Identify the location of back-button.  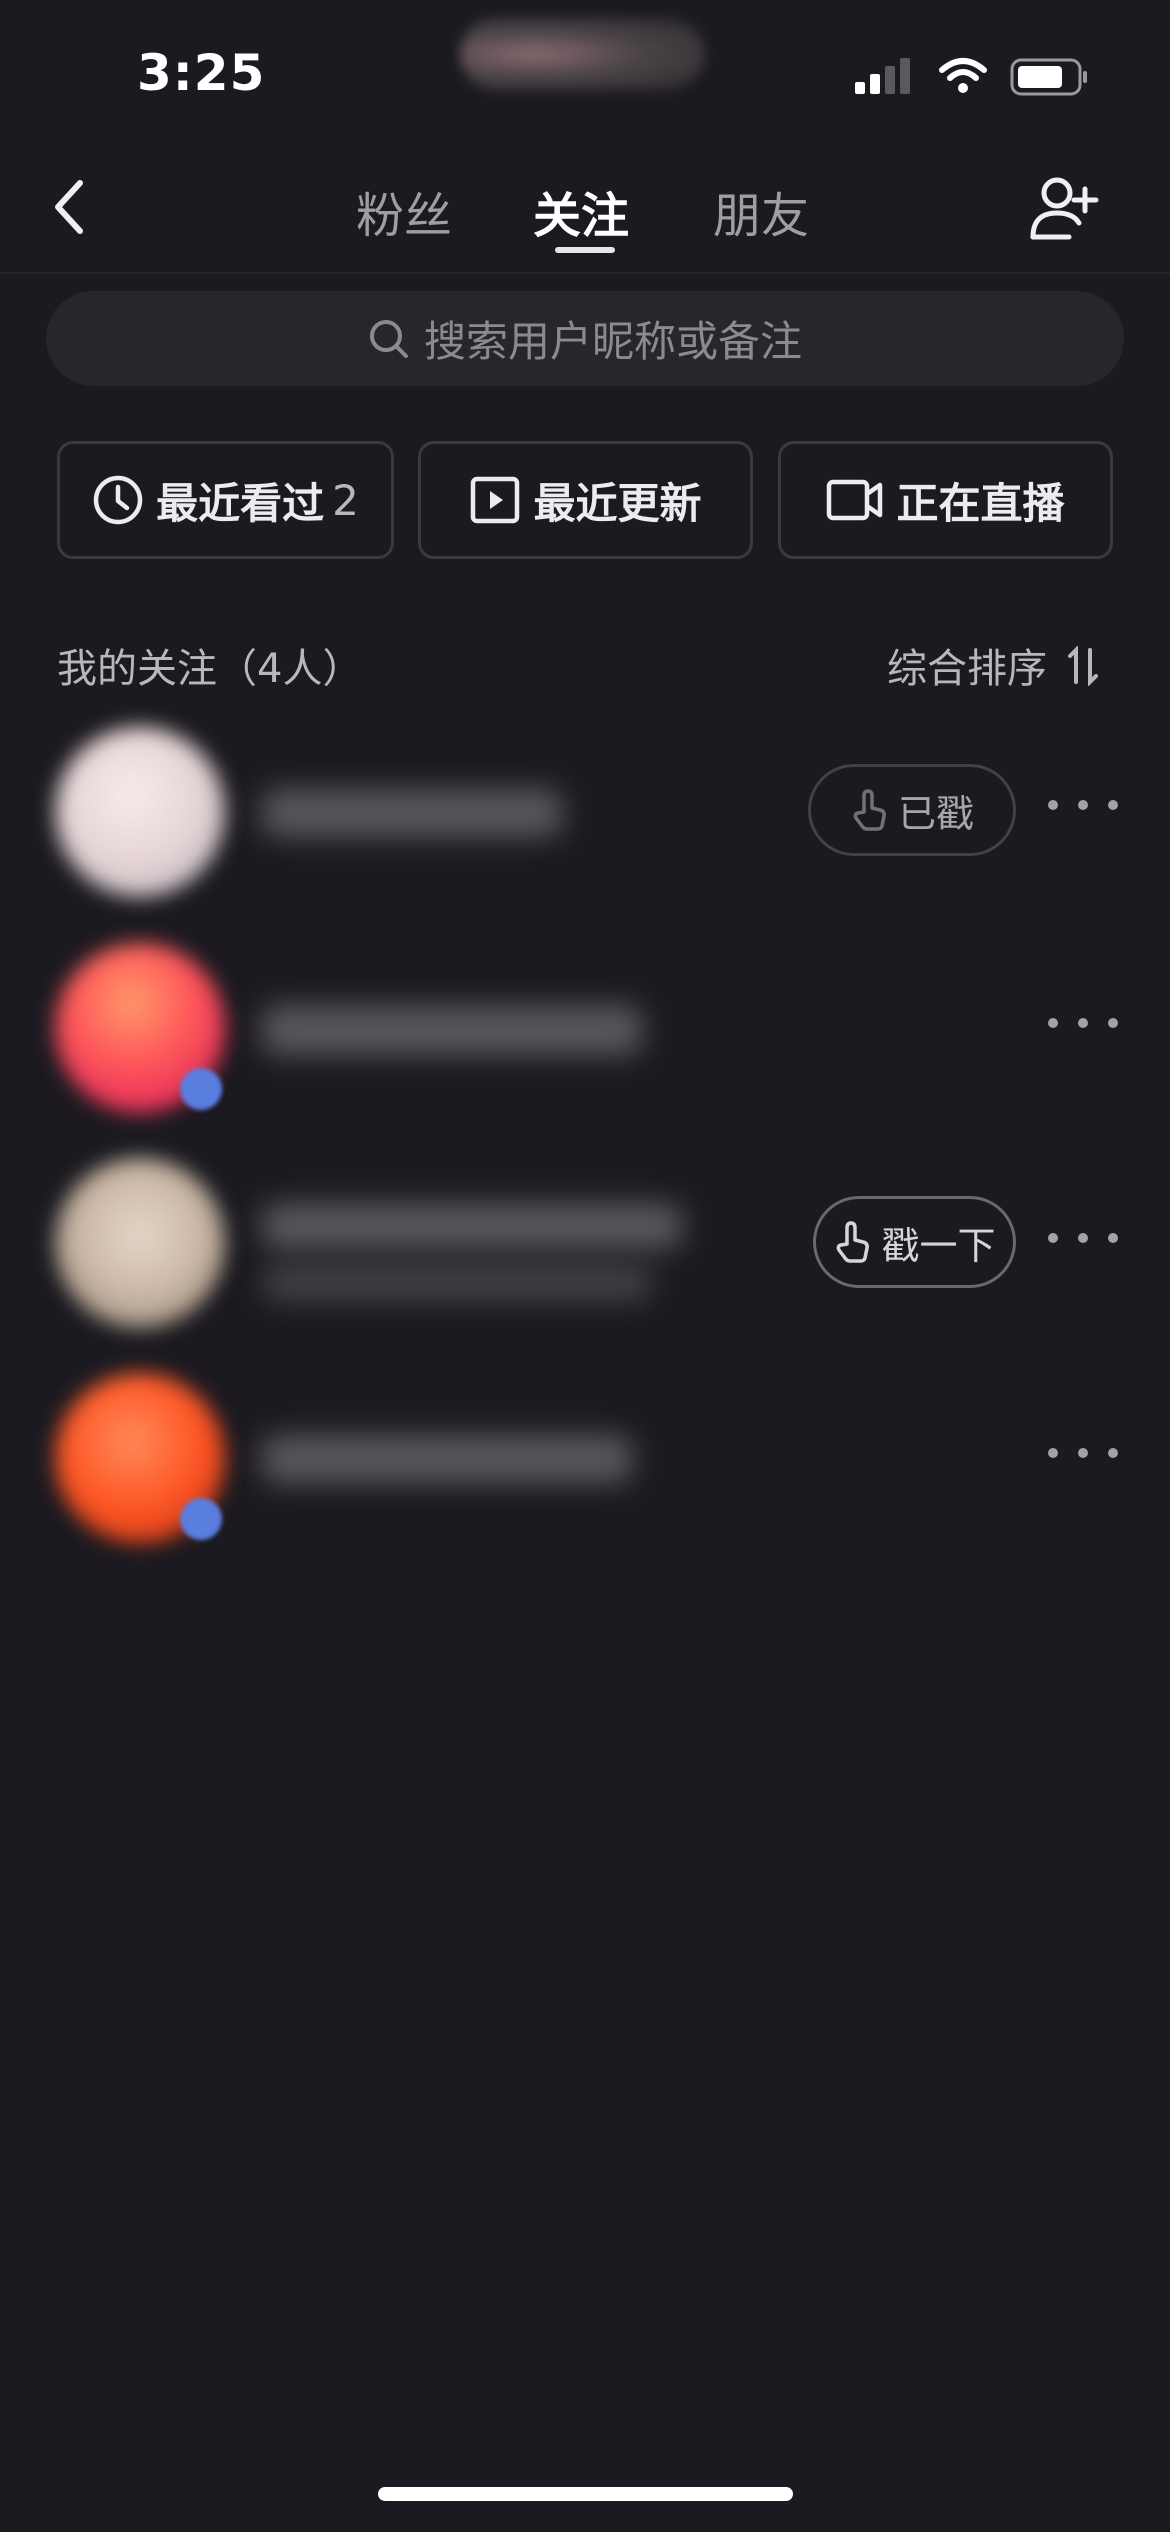
(70, 207).